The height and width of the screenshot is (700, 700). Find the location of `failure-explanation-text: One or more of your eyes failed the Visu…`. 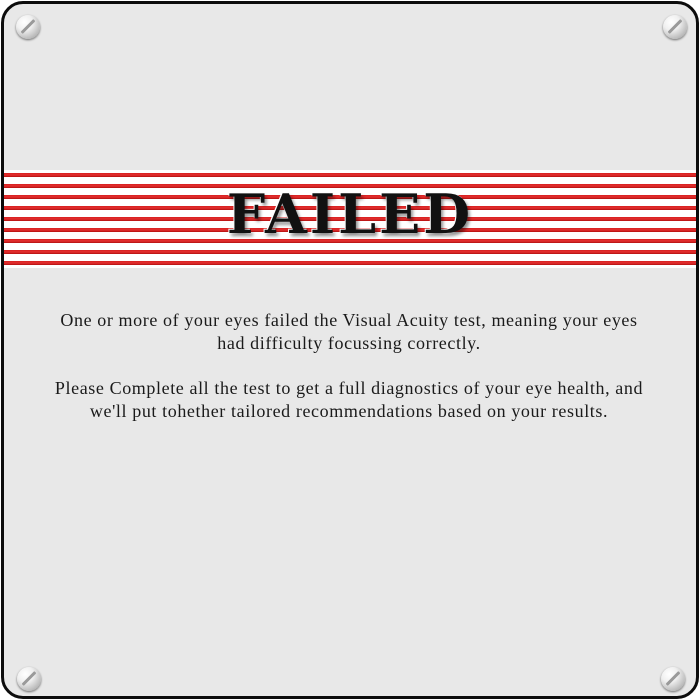

failure-explanation-text: One or more of your eyes failed the Visu… is located at coordinates (349, 331).